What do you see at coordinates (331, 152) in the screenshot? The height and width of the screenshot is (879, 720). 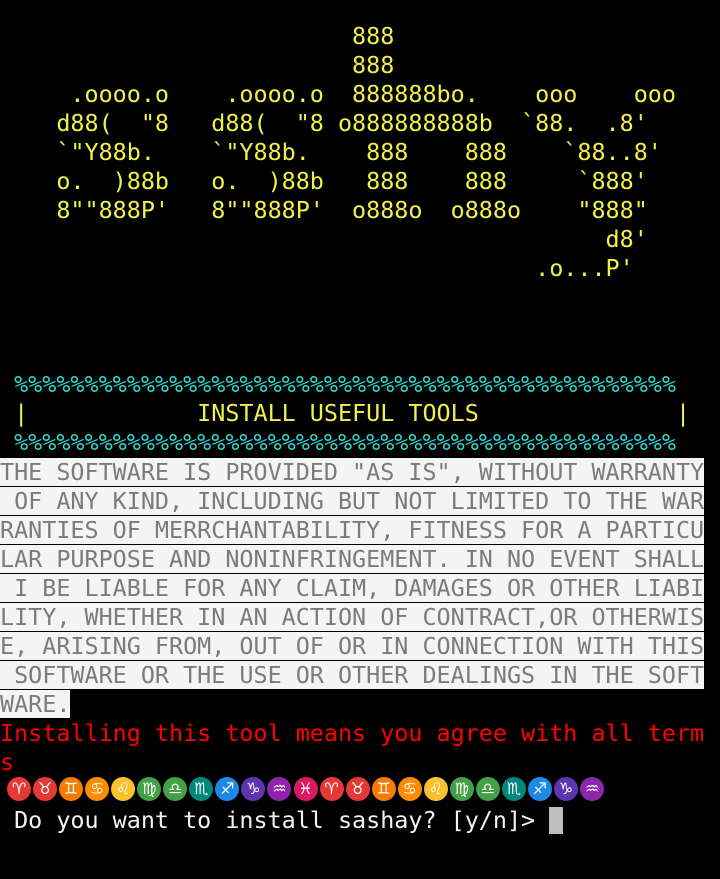 I see `banner-line: `"Y88b. `"Y88b. 888 888 `88..8'` at bounding box center [331, 152].